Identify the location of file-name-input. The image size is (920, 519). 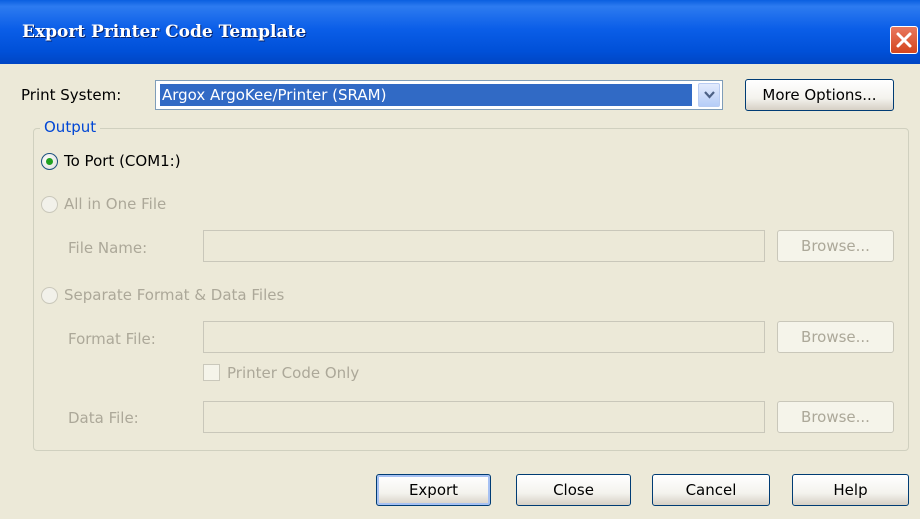
(484, 246).